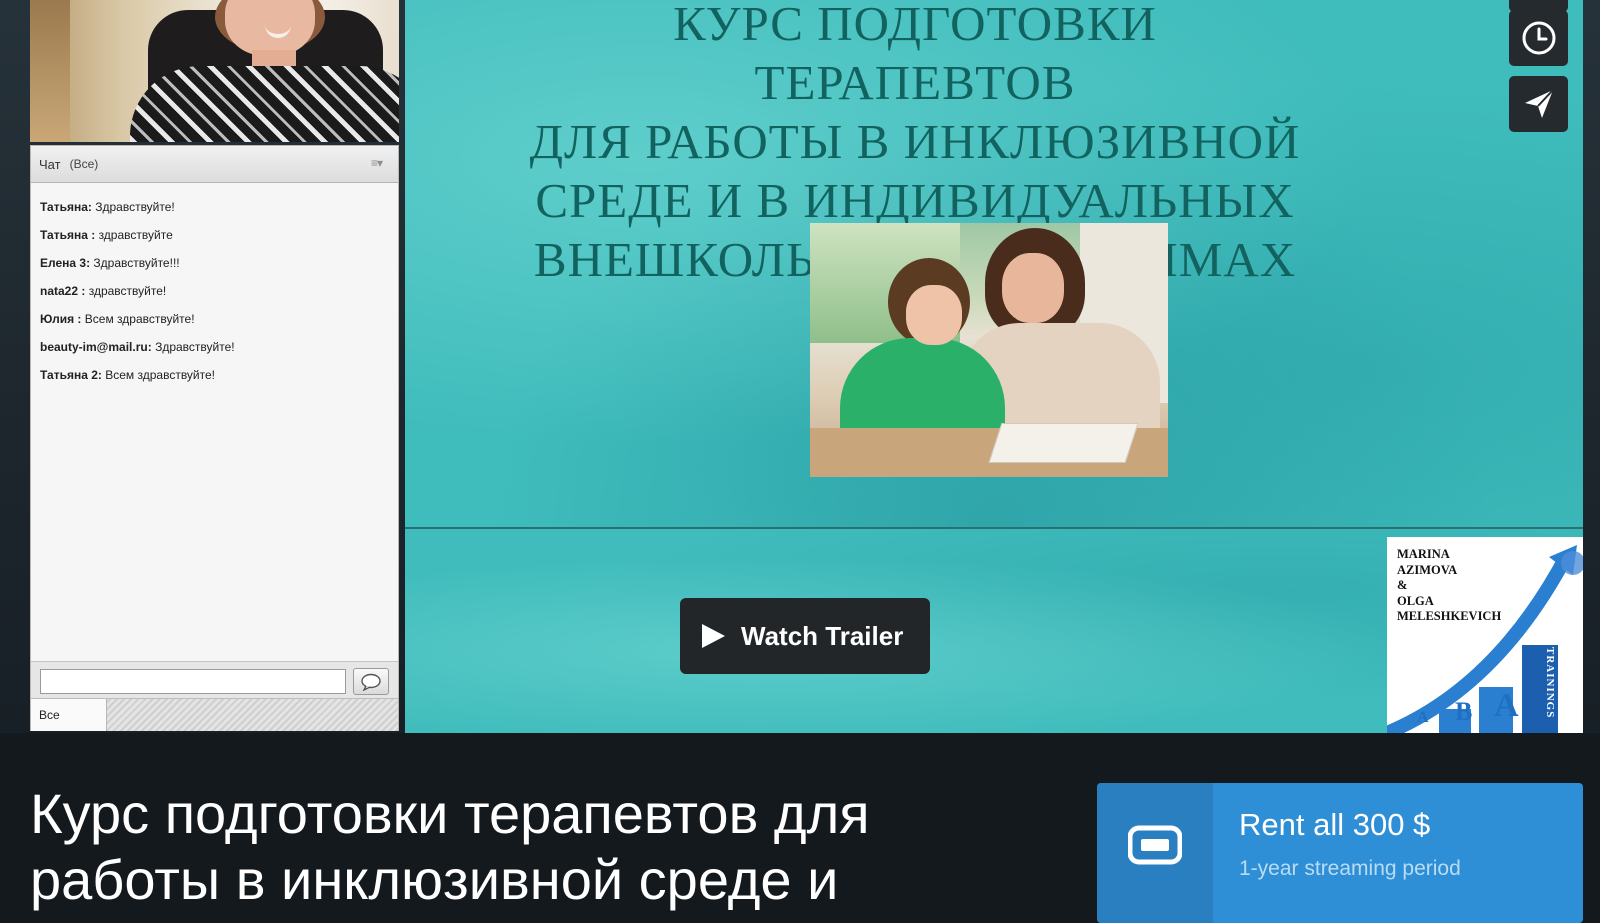 The width and height of the screenshot is (1600, 923). I want to click on speech-bubble-icon, so click(371, 682).